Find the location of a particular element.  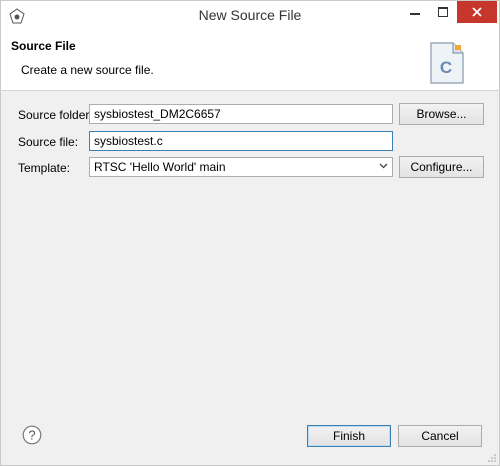

maximize-button is located at coordinates (443, 12).